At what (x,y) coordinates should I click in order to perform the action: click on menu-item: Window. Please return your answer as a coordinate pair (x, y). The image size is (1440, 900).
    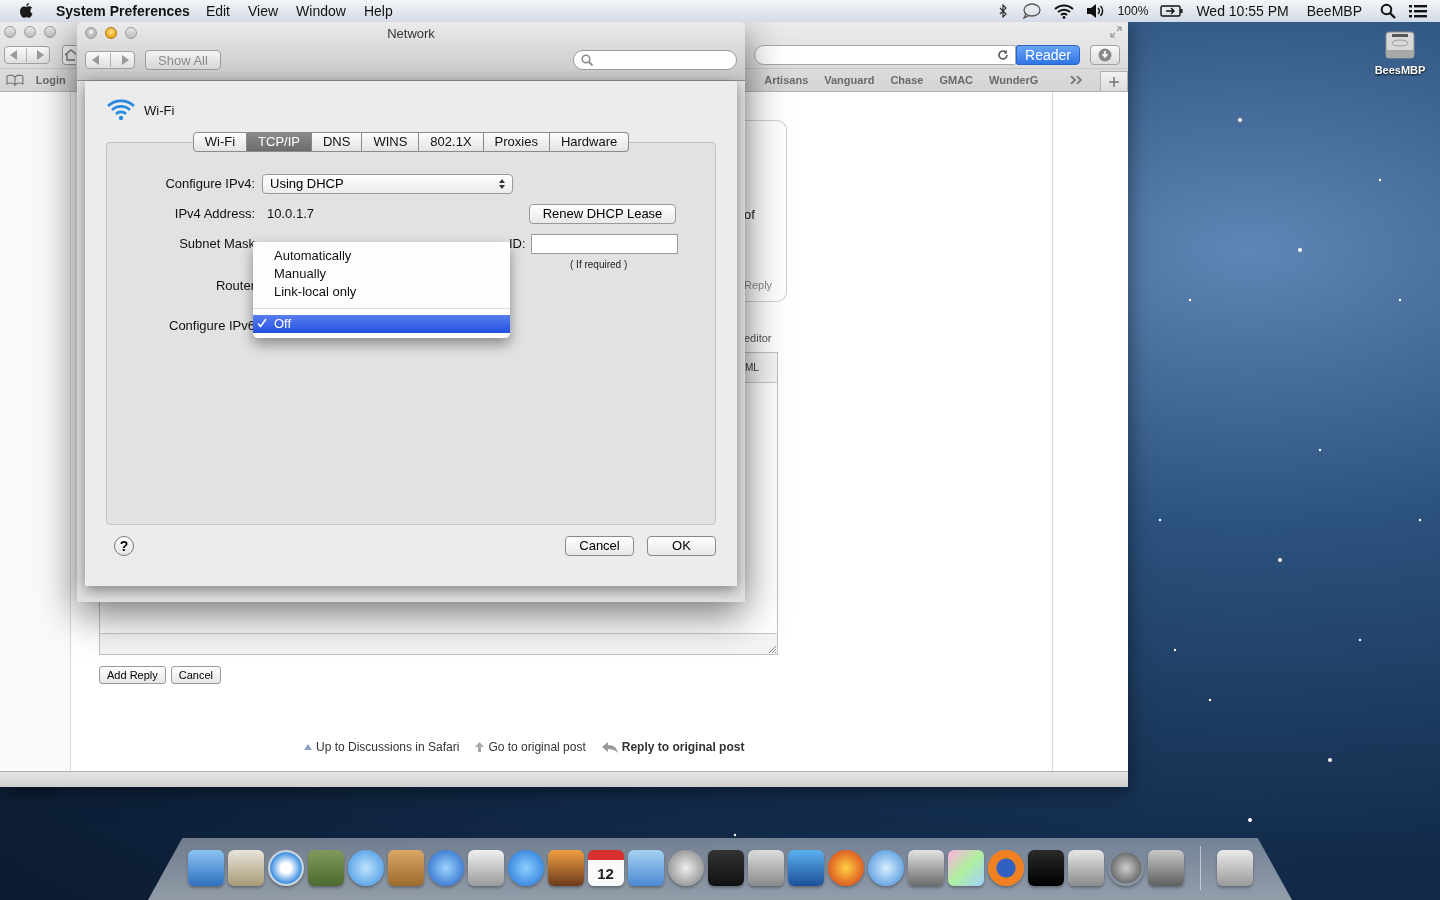
    Looking at the image, I should click on (321, 11).